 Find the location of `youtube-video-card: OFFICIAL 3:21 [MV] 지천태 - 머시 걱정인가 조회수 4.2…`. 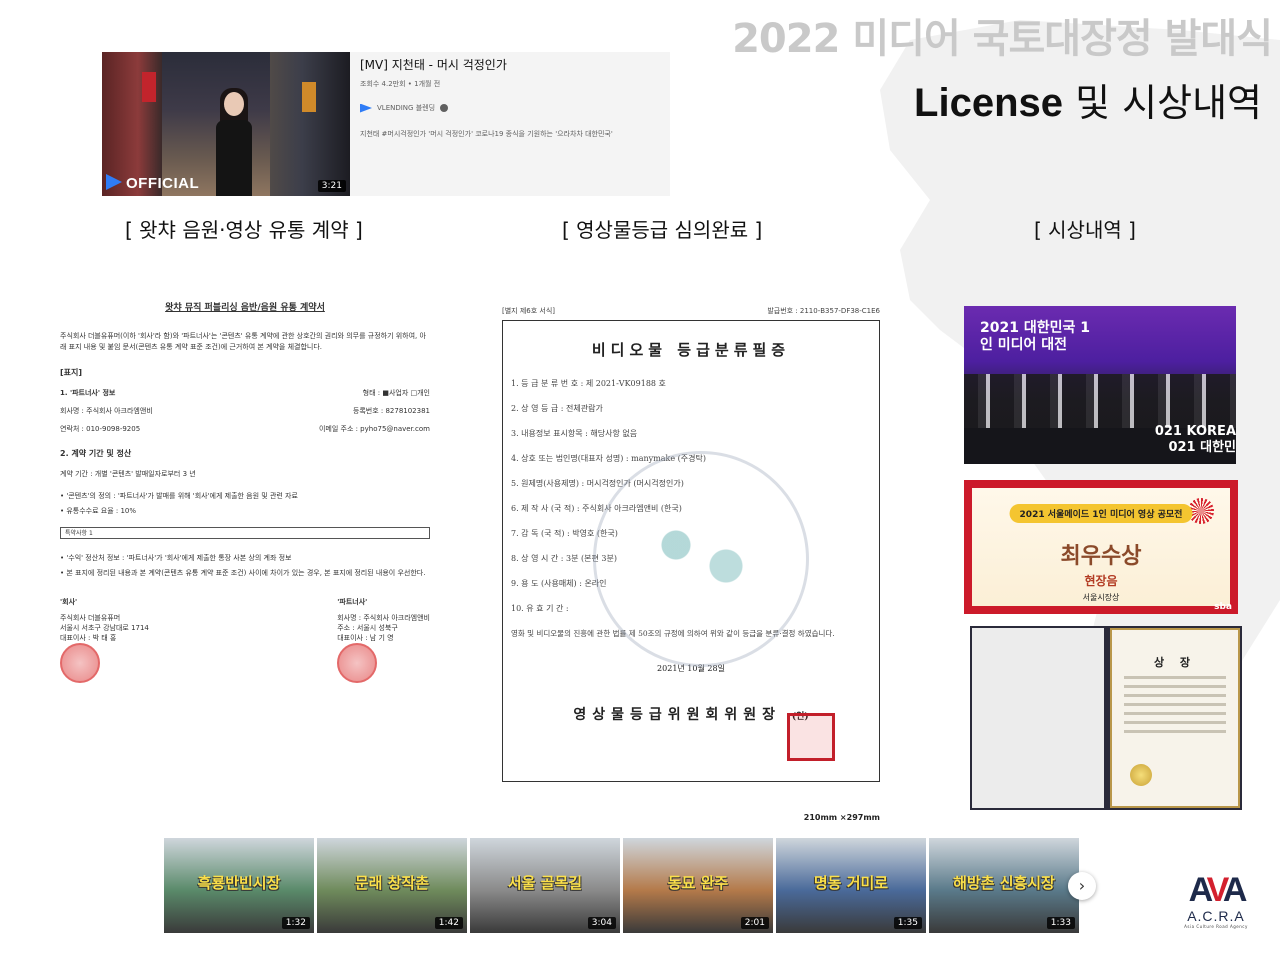

youtube-video-card: OFFICIAL 3:21 [MV] 지천태 - 머시 걱정인가 조회수 4.2… is located at coordinates (386, 124).